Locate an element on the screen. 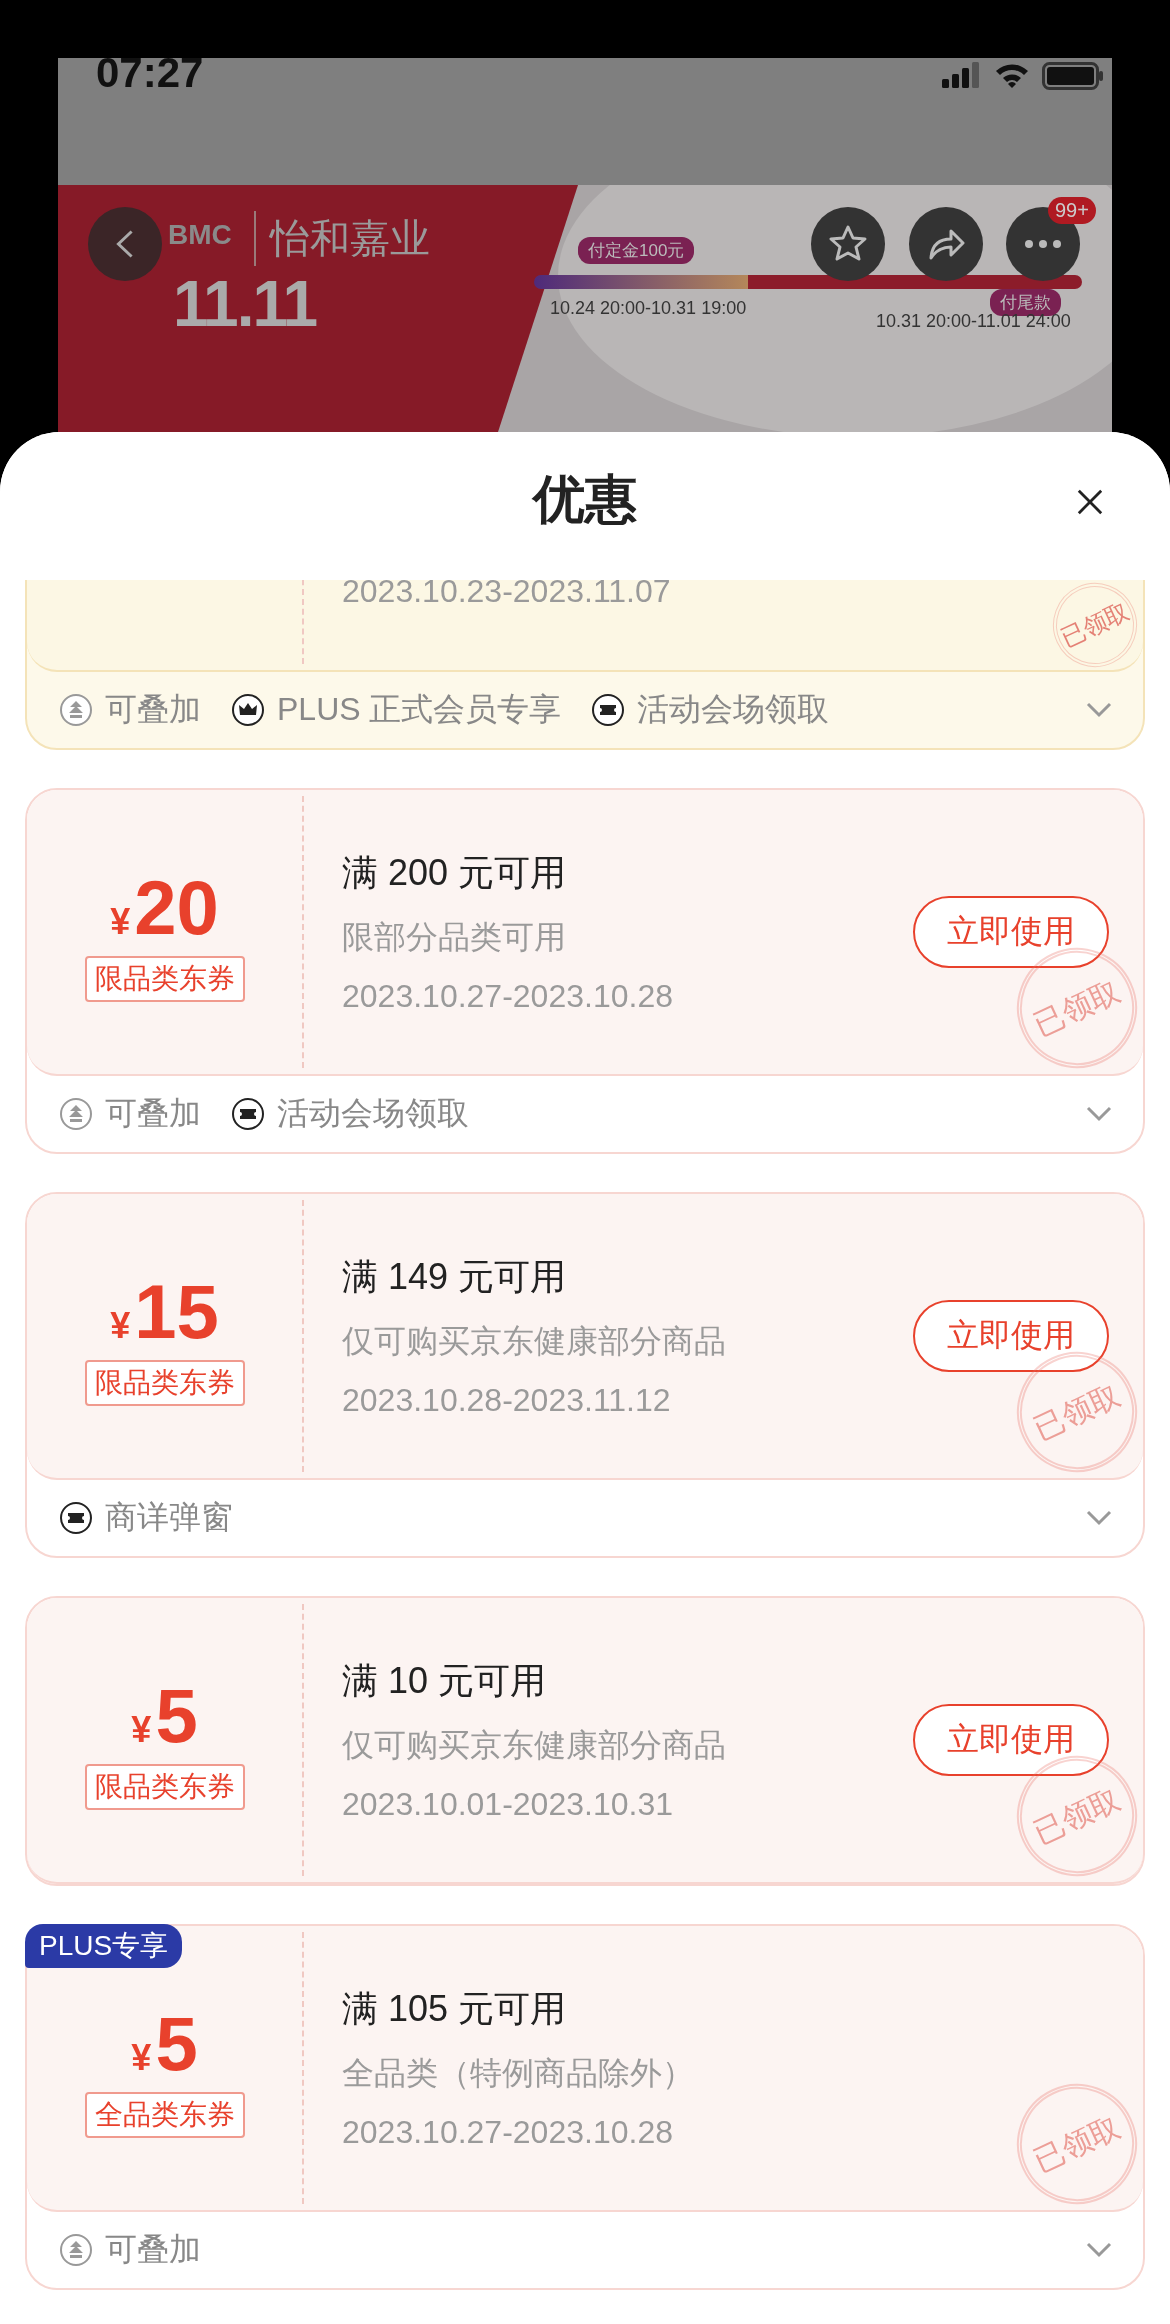 This screenshot has height=2324, width=1170. status-time: 07:27 is located at coordinates (150, 73).